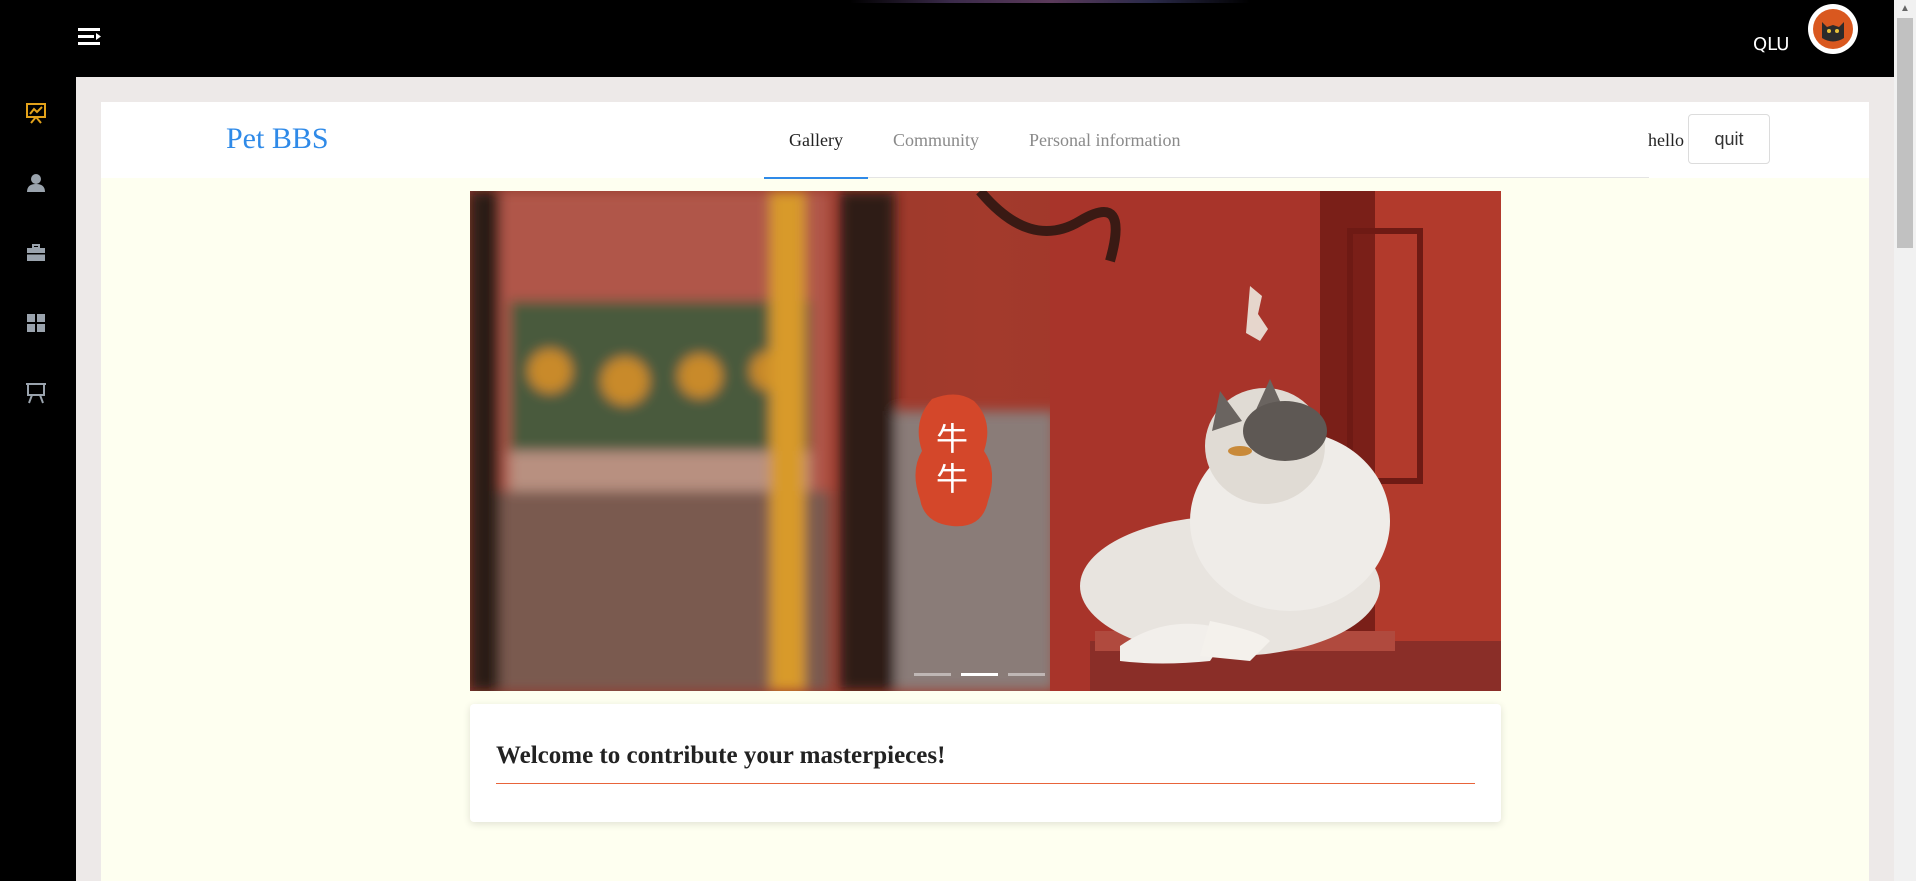 The image size is (1916, 881). What do you see at coordinates (36, 323) in the screenshot?
I see `grid-icon` at bounding box center [36, 323].